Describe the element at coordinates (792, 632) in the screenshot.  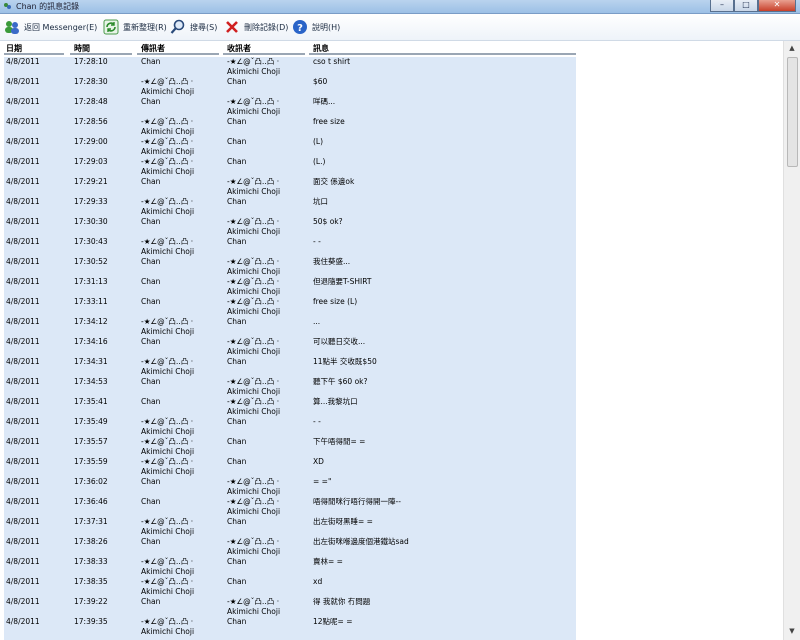
I see `scroll-down-arrow-icon: ▼` at that location.